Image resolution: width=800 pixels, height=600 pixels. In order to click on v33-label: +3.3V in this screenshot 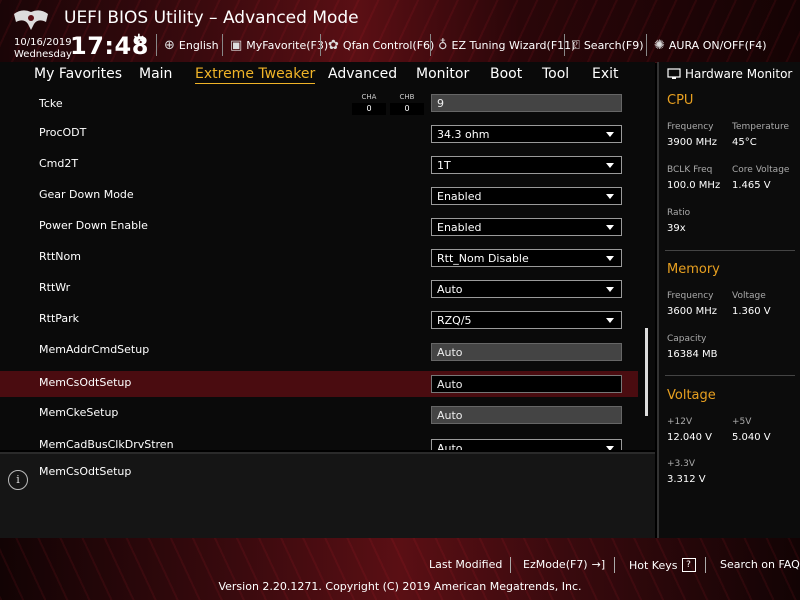, I will do `click(681, 464)`.